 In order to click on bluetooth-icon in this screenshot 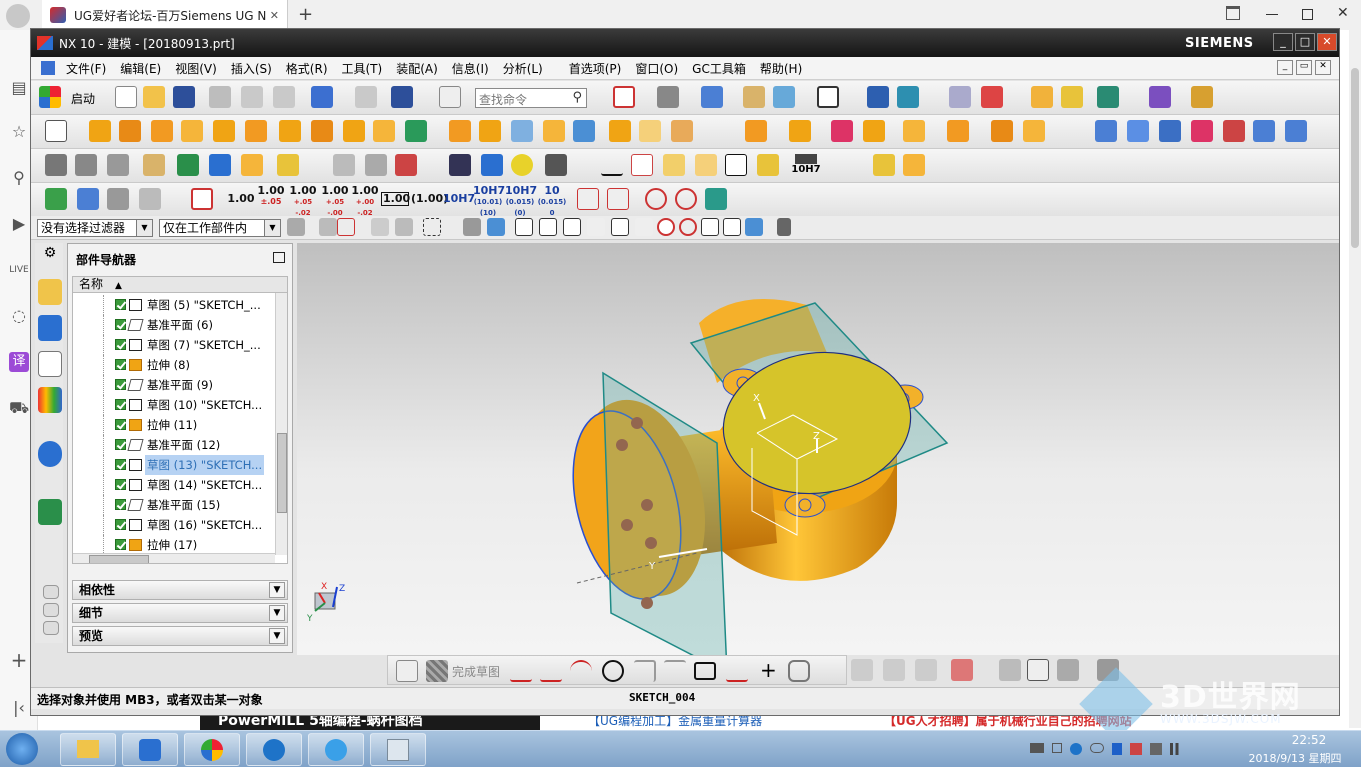, I will do `click(1117, 749)`.